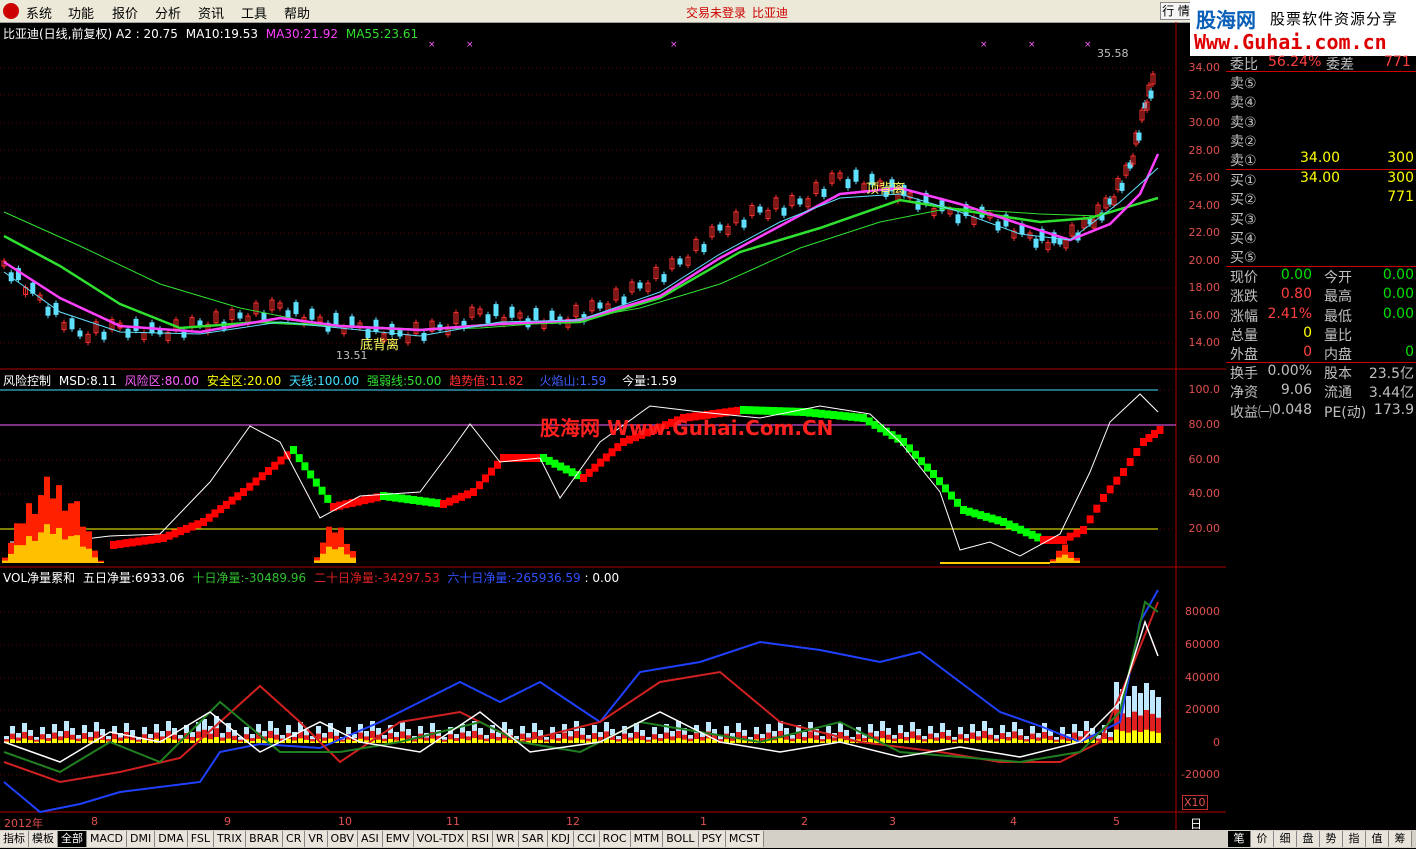 This screenshot has height=849, width=1416. Describe the element at coordinates (1239, 839) in the screenshot. I see `right-tab: 笔` at that location.